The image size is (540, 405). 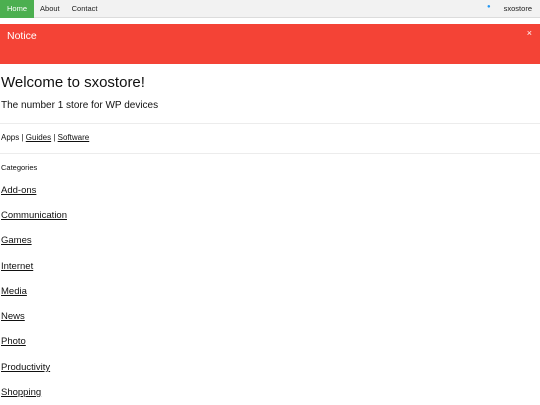 What do you see at coordinates (270, 9) in the screenshot?
I see `top-nav-bar: Home About Contact ● sxostore` at bounding box center [270, 9].